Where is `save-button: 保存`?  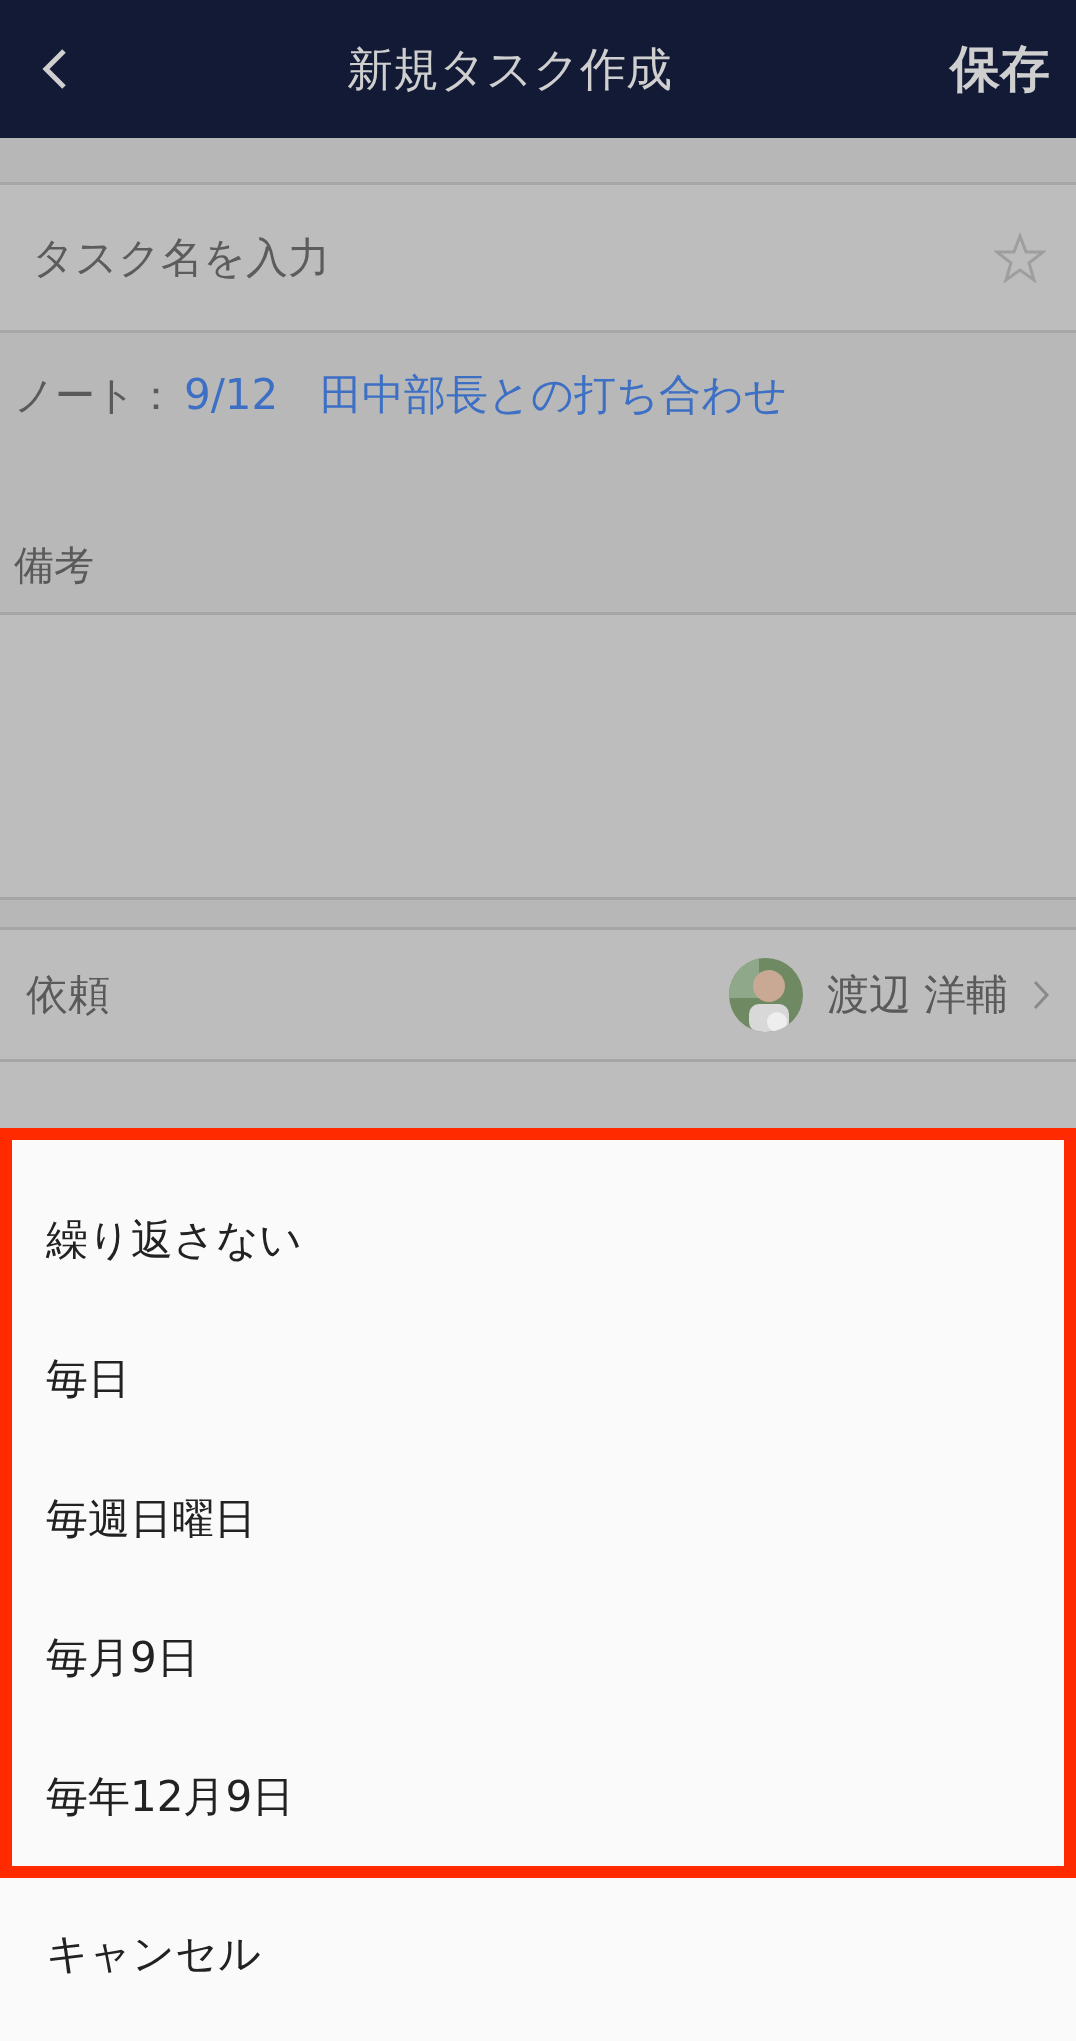 save-button: 保存 is located at coordinates (1000, 69).